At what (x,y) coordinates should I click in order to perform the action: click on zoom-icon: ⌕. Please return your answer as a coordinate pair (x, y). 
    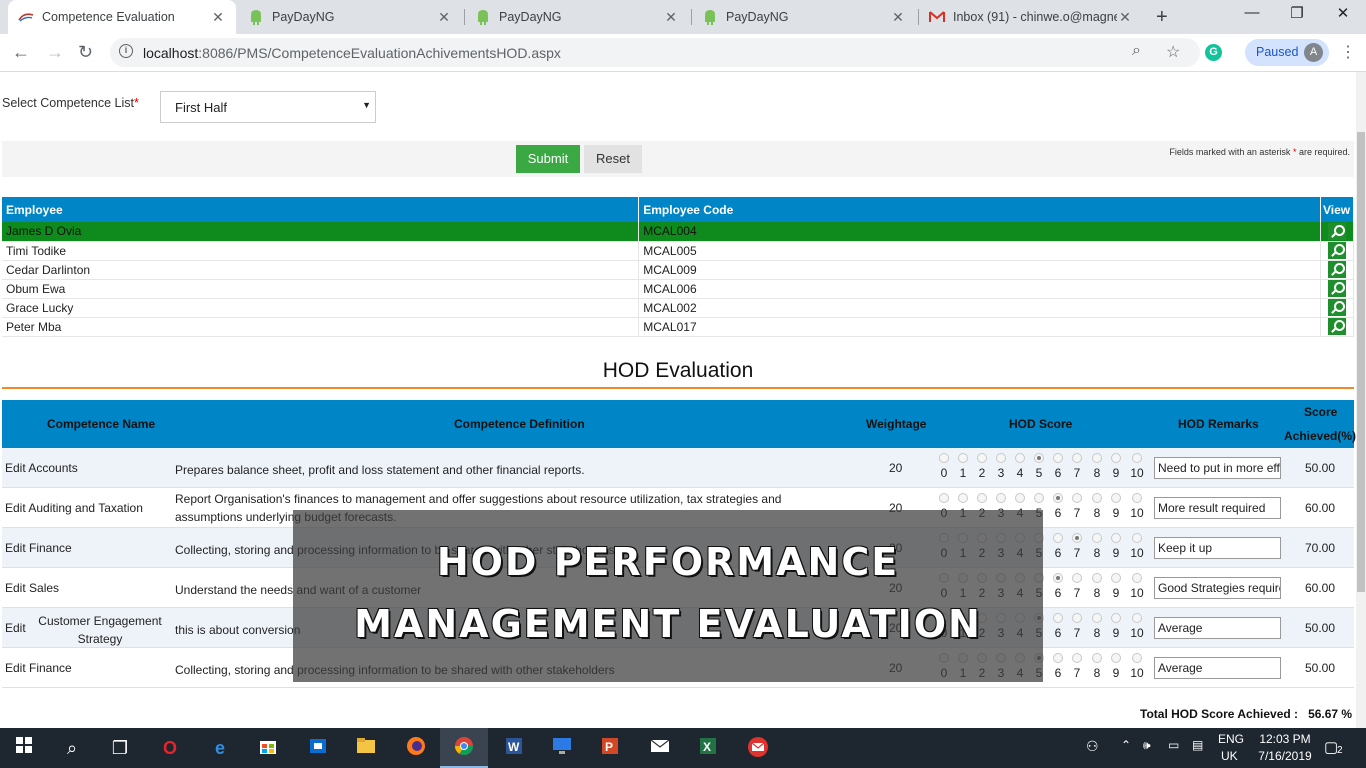
    Looking at the image, I should click on (1136, 51).